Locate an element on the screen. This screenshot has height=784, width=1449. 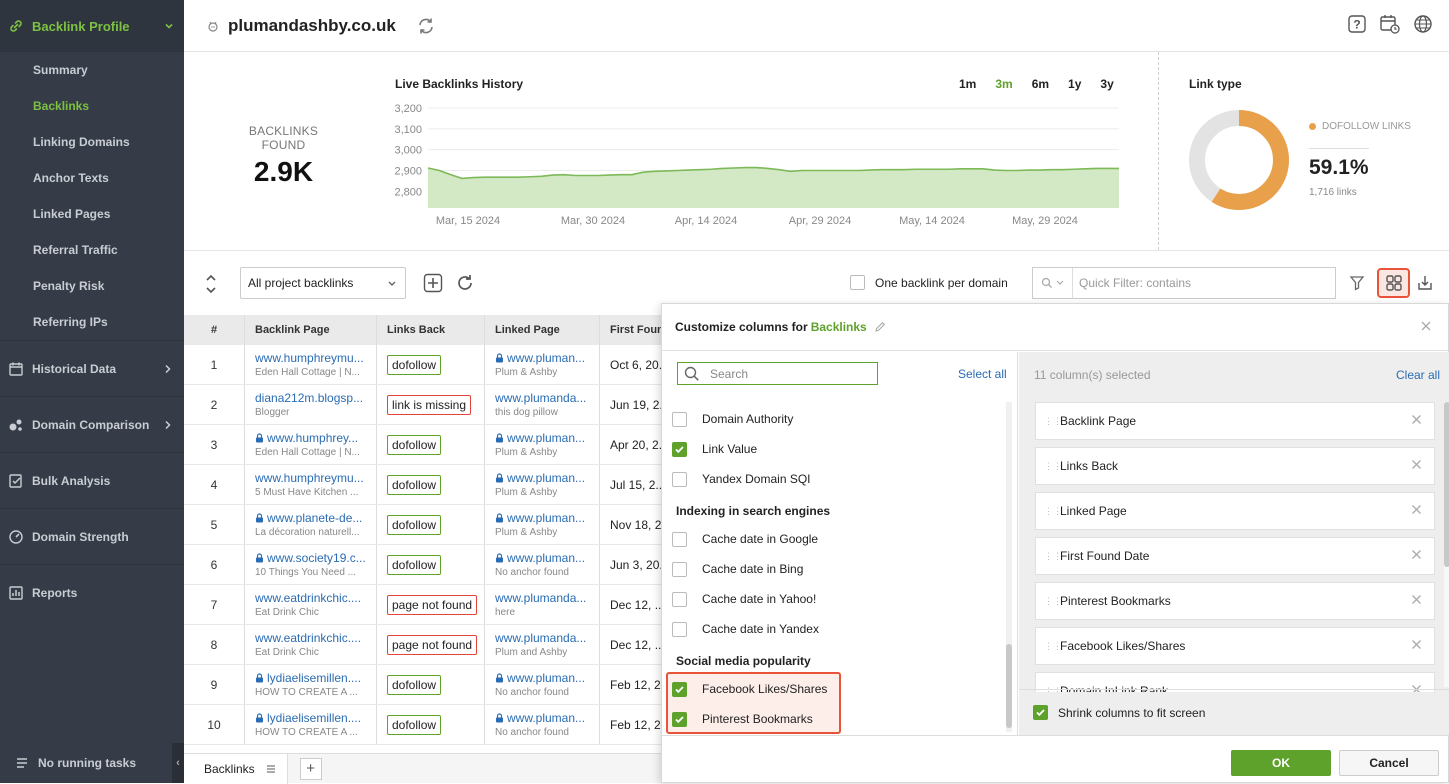
sidebar-section-reports: Reports is located at coordinates (92, 592).